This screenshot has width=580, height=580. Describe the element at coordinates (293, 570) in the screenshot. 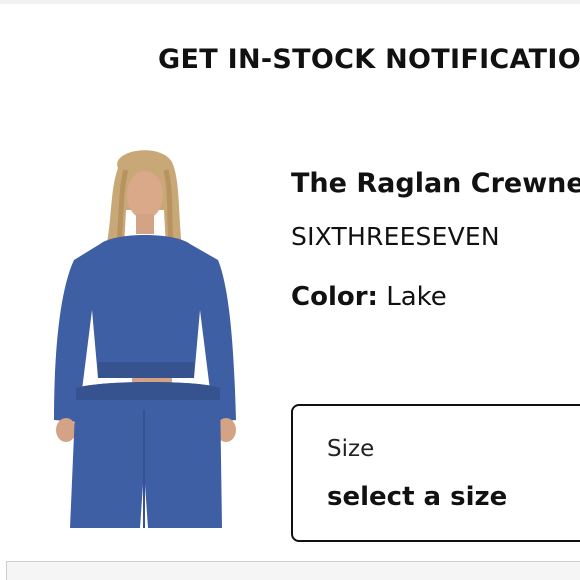

I see `email-input-partial` at that location.